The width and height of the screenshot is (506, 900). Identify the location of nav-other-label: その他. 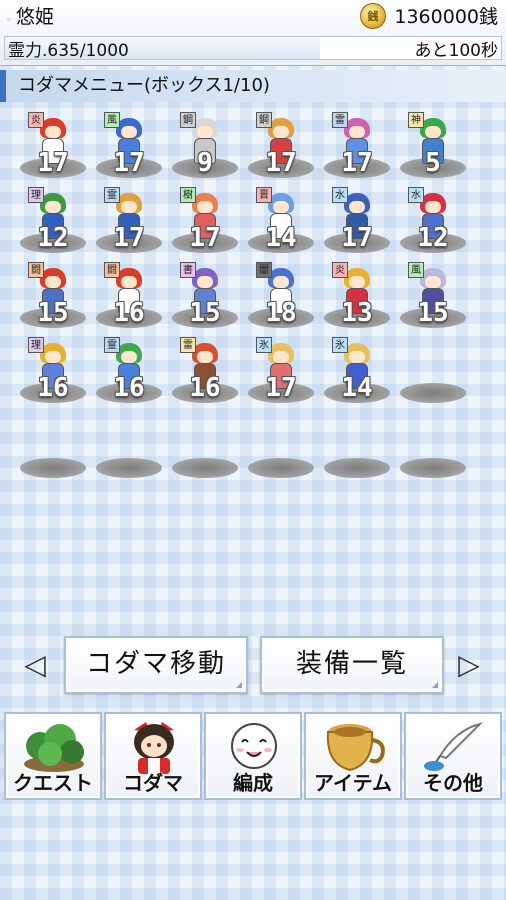
(453, 783).